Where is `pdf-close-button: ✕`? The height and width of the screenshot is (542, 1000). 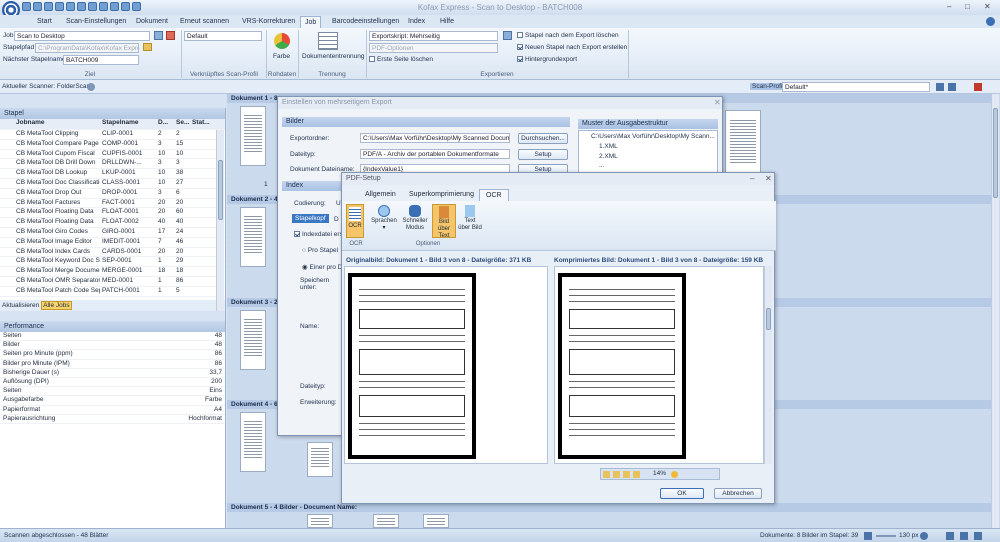
pdf-close-button: ✕ is located at coordinates (768, 178).